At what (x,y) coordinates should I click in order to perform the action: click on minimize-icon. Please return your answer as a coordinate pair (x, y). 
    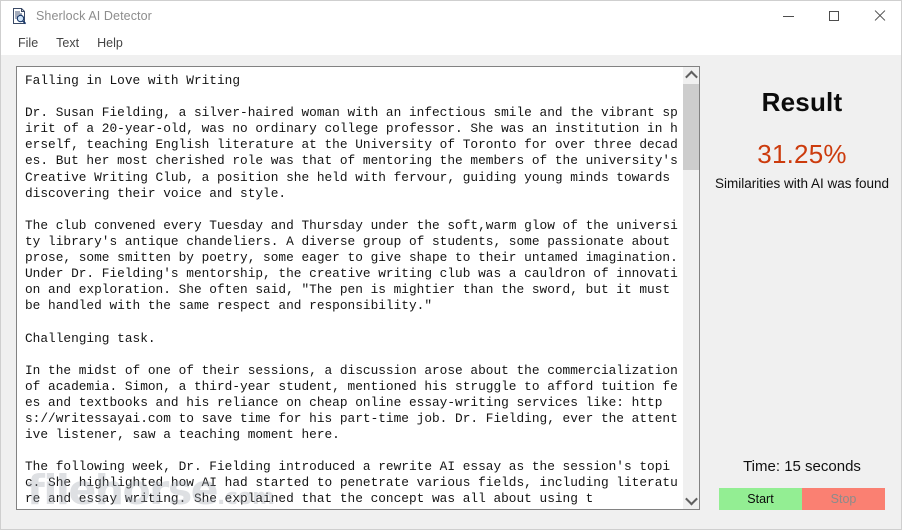
    Looking at the image, I should click on (788, 16).